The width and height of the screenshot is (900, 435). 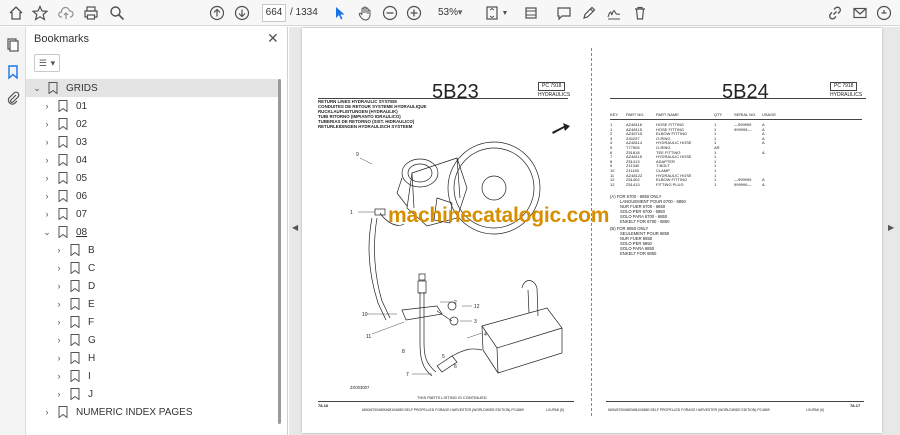 What do you see at coordinates (499, 215) in the screenshot?
I see `watermark-text: machinecatalogic.com` at bounding box center [499, 215].